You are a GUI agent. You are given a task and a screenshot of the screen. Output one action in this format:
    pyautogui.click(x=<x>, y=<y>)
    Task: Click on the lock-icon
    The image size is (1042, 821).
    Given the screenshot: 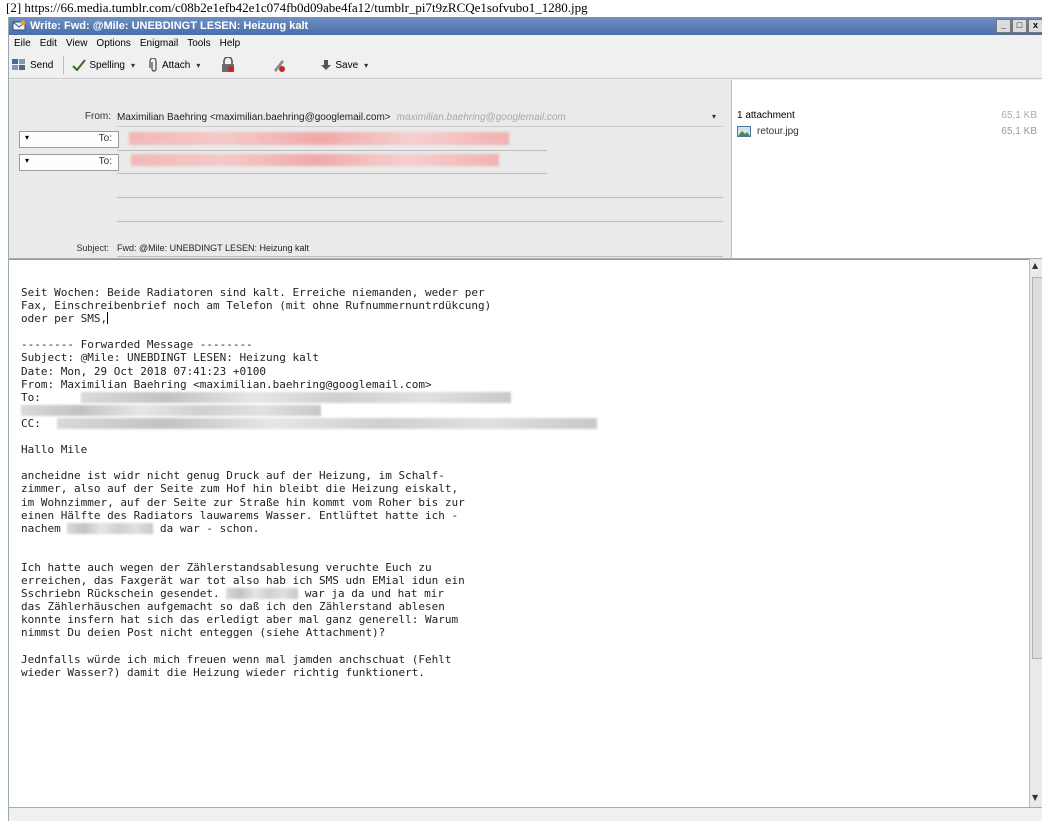 What is the action you would take?
    pyautogui.click(x=228, y=64)
    